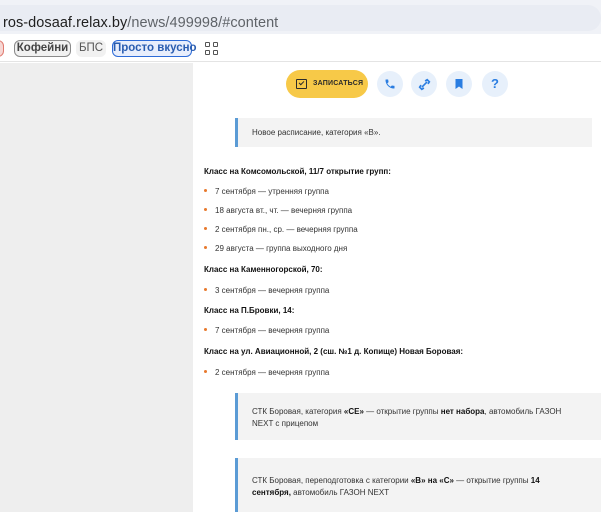 The image size is (601, 512). Describe the element at coordinates (272, 191) in the screenshot. I see `list-item-text: 7 сентября — утренняя группа` at that location.